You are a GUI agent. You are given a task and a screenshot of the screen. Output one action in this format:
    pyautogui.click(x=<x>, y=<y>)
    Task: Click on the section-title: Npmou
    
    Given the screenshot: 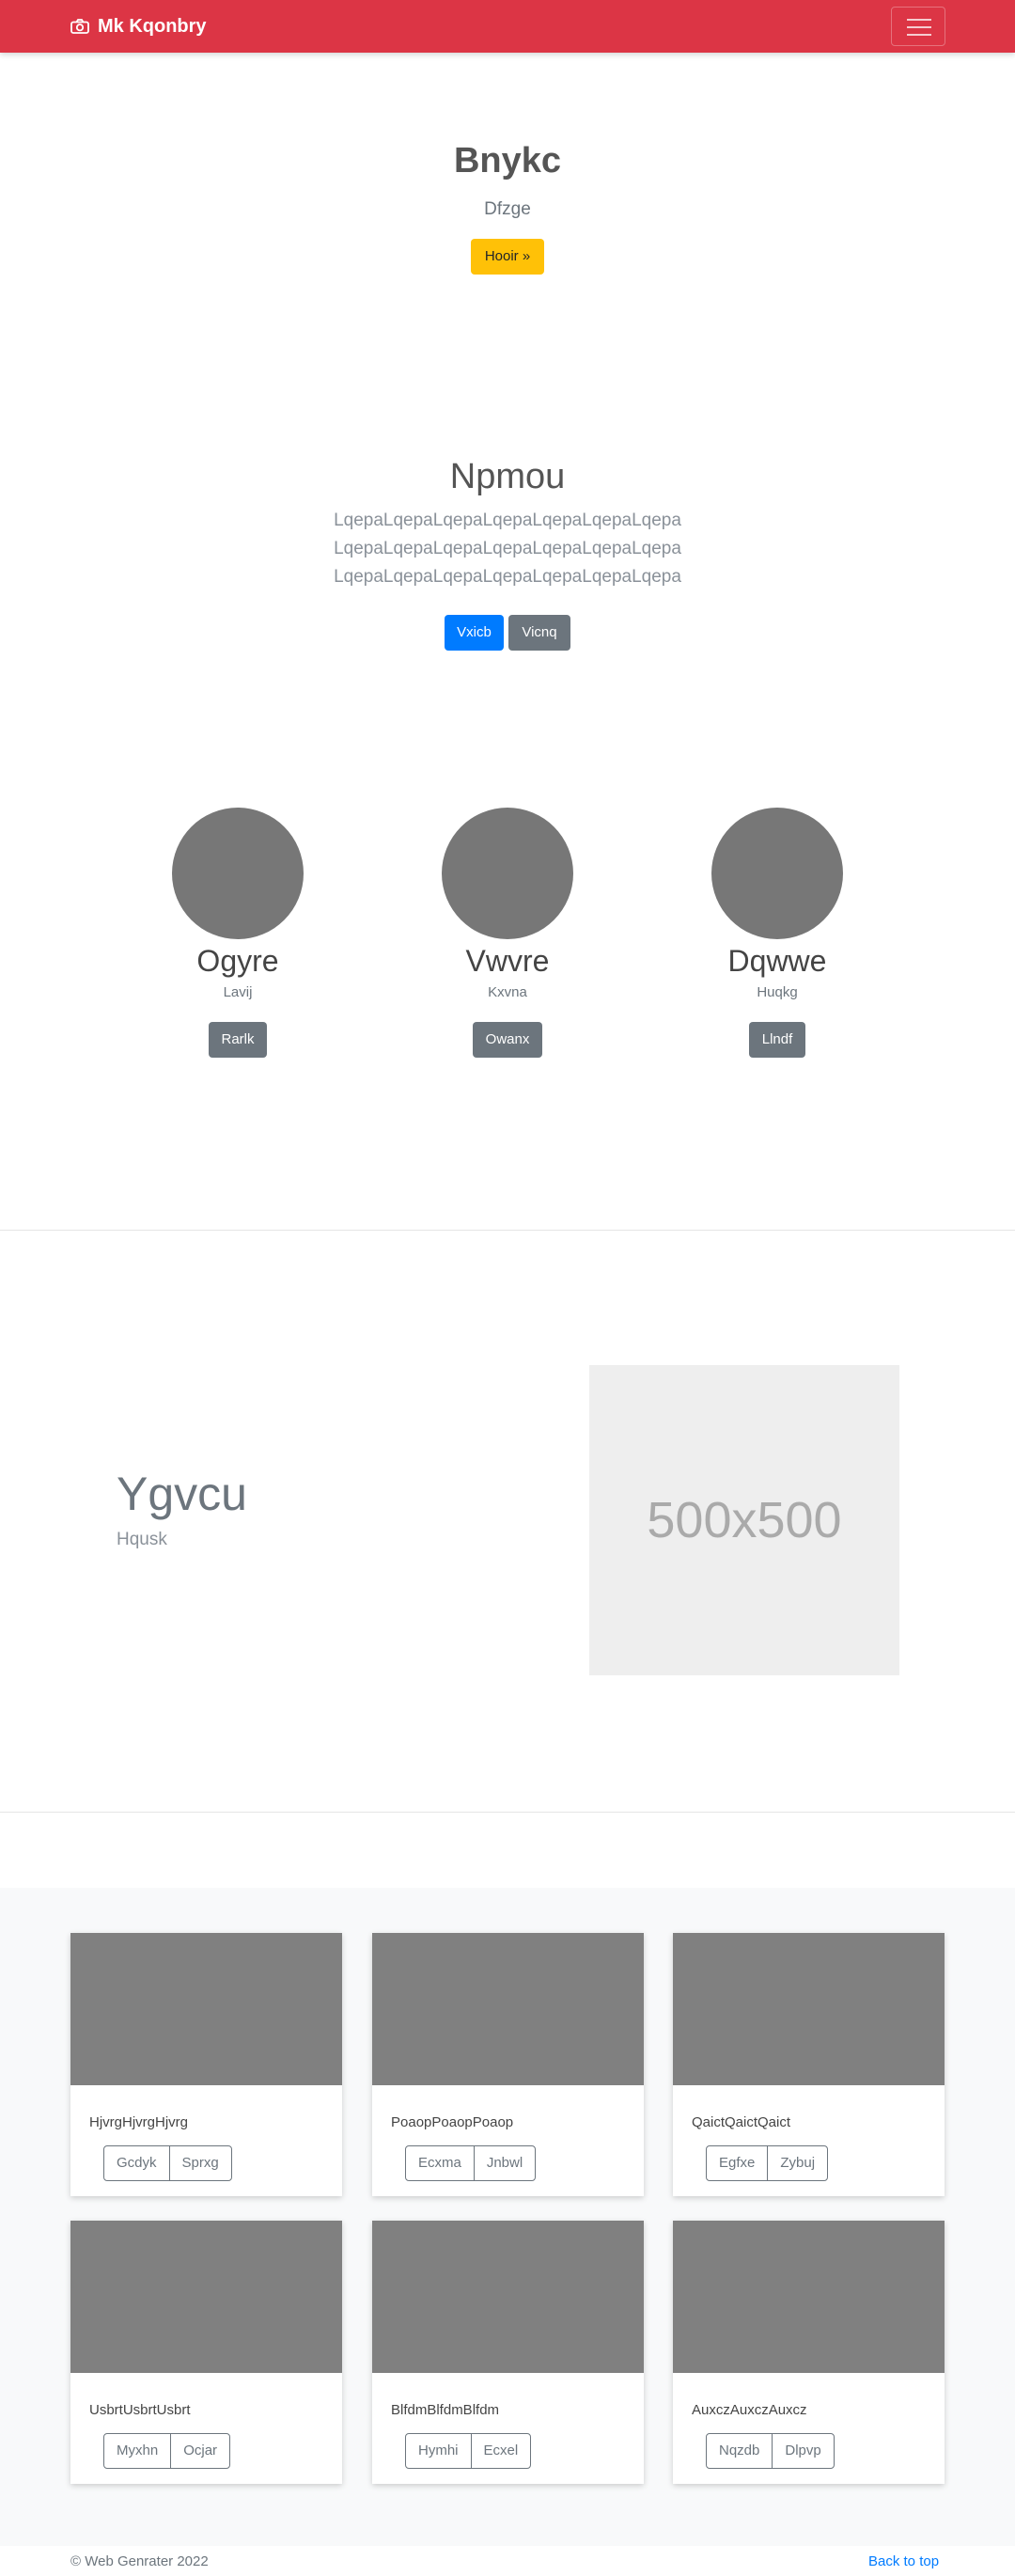 What is the action you would take?
    pyautogui.click(x=507, y=477)
    